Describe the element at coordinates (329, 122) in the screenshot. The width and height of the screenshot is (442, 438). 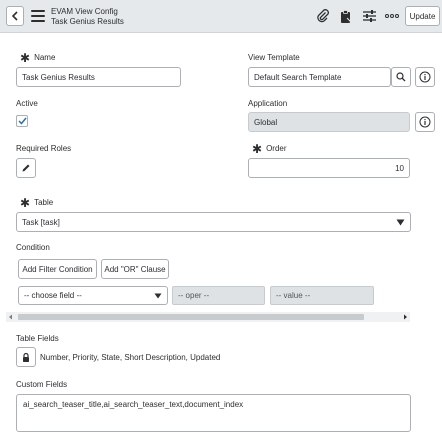
I see `application-field: Global` at that location.